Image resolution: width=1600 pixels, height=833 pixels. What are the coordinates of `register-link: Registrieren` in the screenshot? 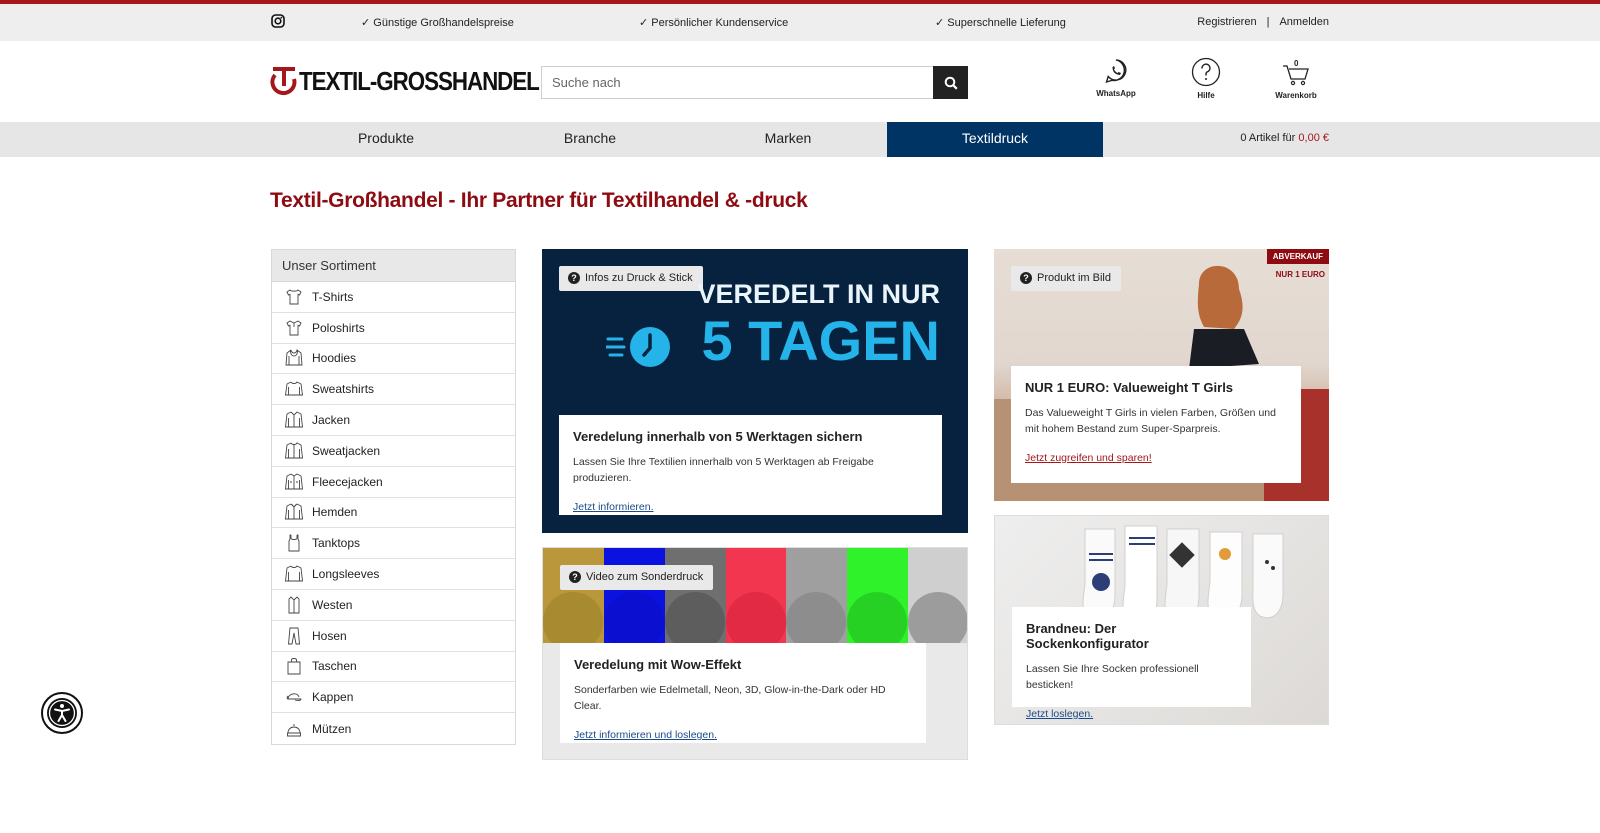 It's located at (1226, 22).